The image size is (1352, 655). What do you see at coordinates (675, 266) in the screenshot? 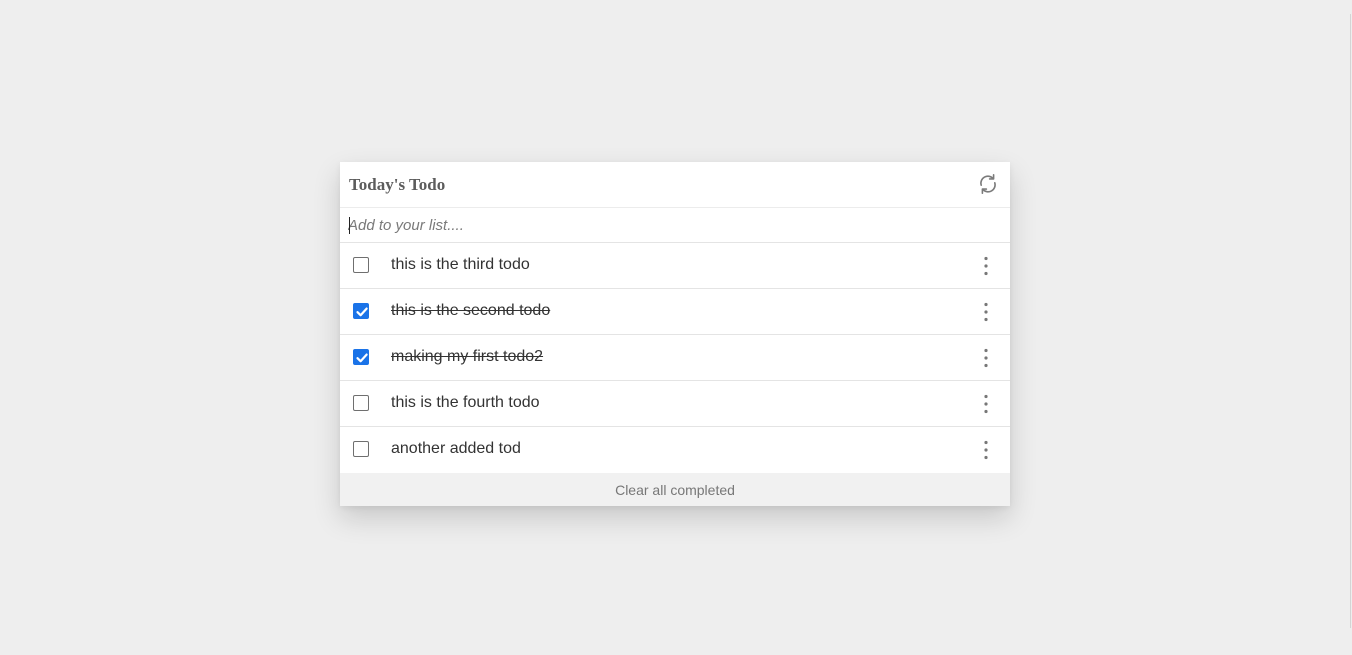
I see `todo-item: this is the third todo` at bounding box center [675, 266].